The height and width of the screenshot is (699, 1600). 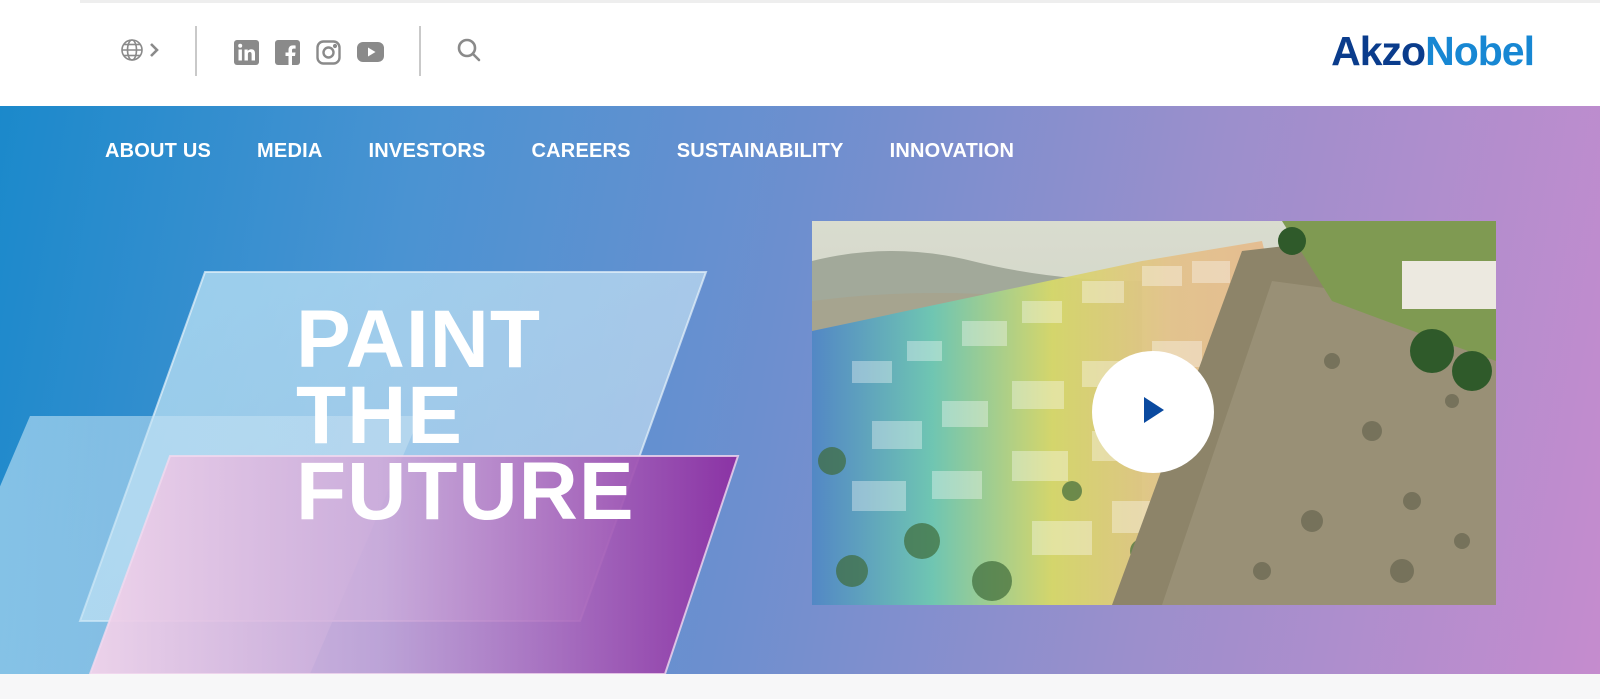 What do you see at coordinates (154, 52) in the screenshot?
I see `chevron-right-icon` at bounding box center [154, 52].